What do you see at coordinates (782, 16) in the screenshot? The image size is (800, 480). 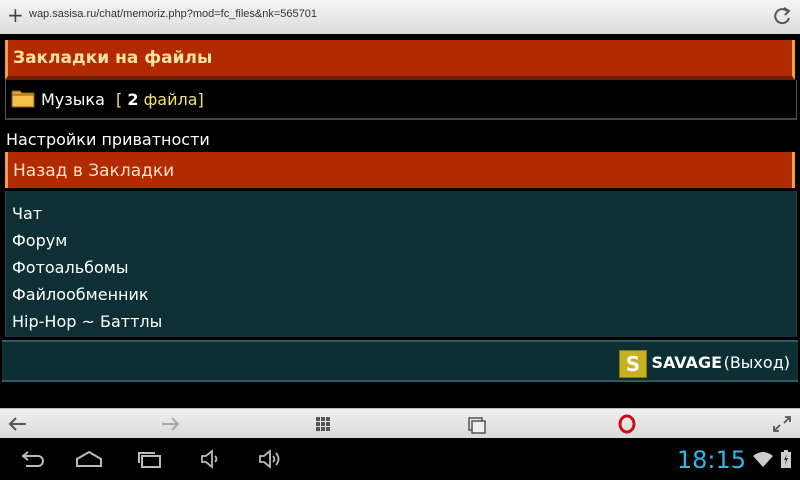 I see `reload-icon` at bounding box center [782, 16].